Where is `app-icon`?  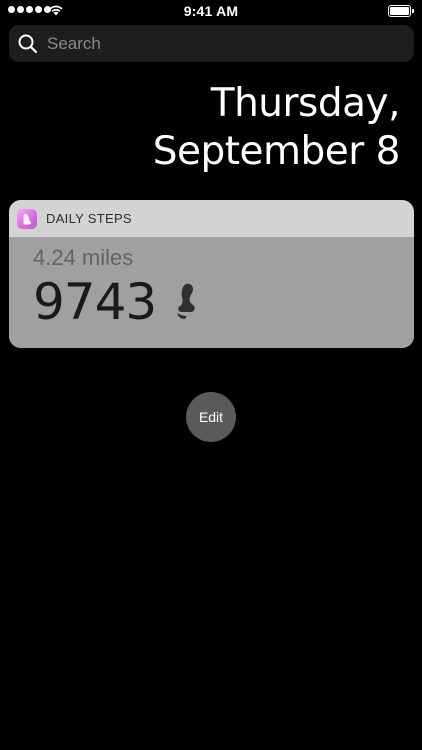 app-icon is located at coordinates (27, 218).